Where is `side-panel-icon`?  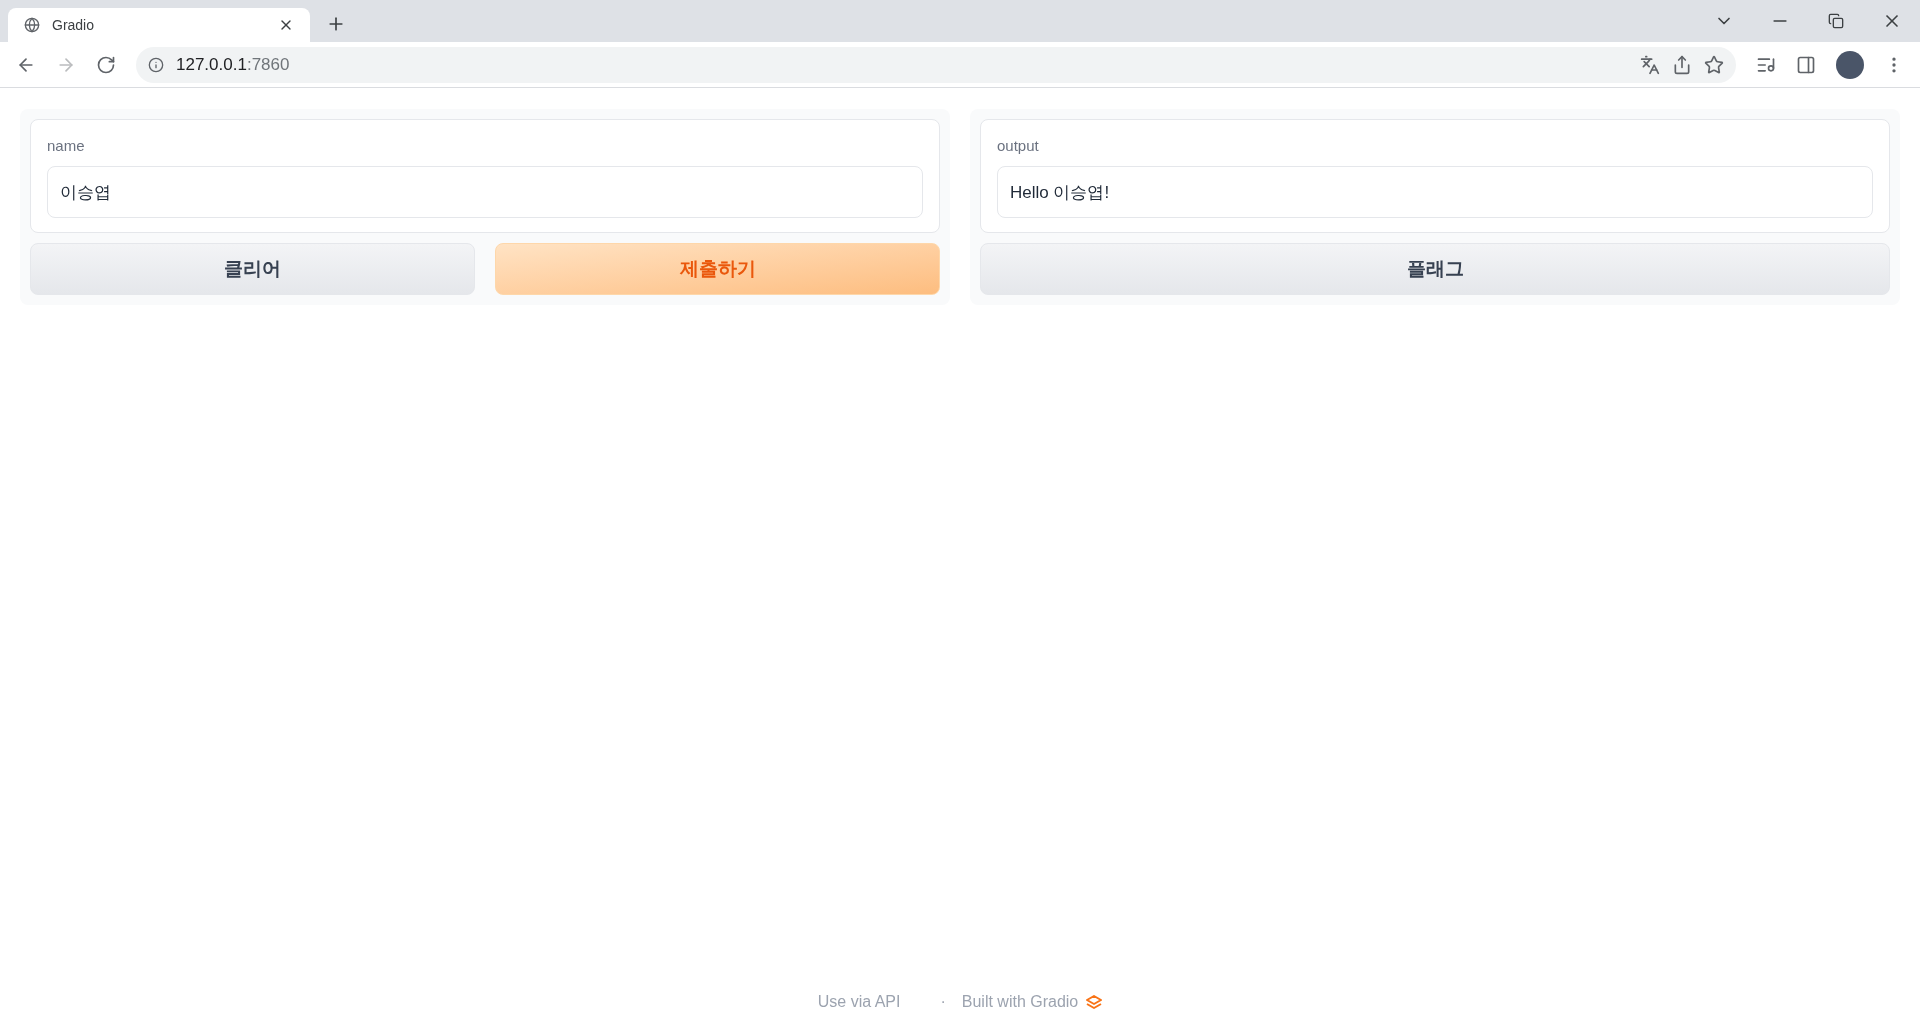
side-panel-icon is located at coordinates (1806, 64).